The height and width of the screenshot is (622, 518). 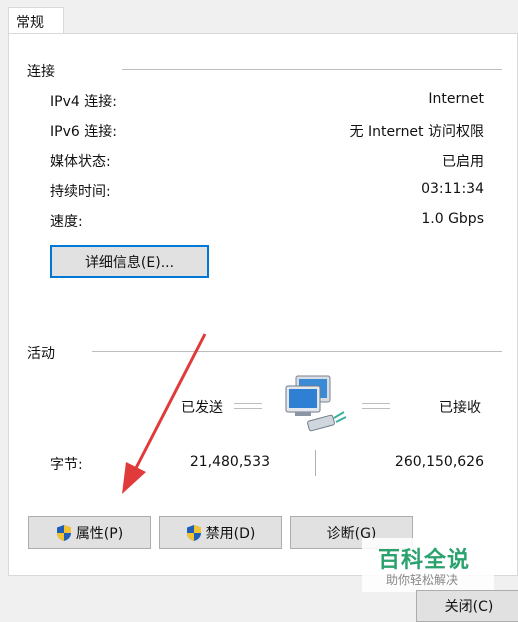 What do you see at coordinates (439, 462) in the screenshot?
I see `bytes-received-value: 260,150,626` at bounding box center [439, 462].